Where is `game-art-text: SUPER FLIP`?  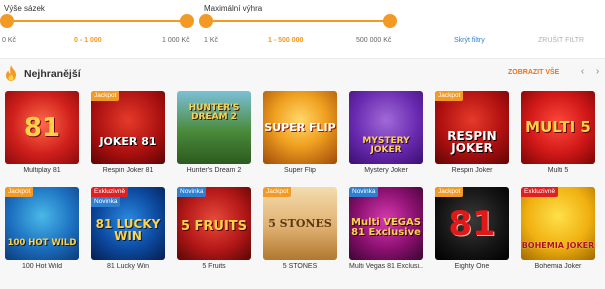 game-art-text: SUPER FLIP is located at coordinates (300, 127).